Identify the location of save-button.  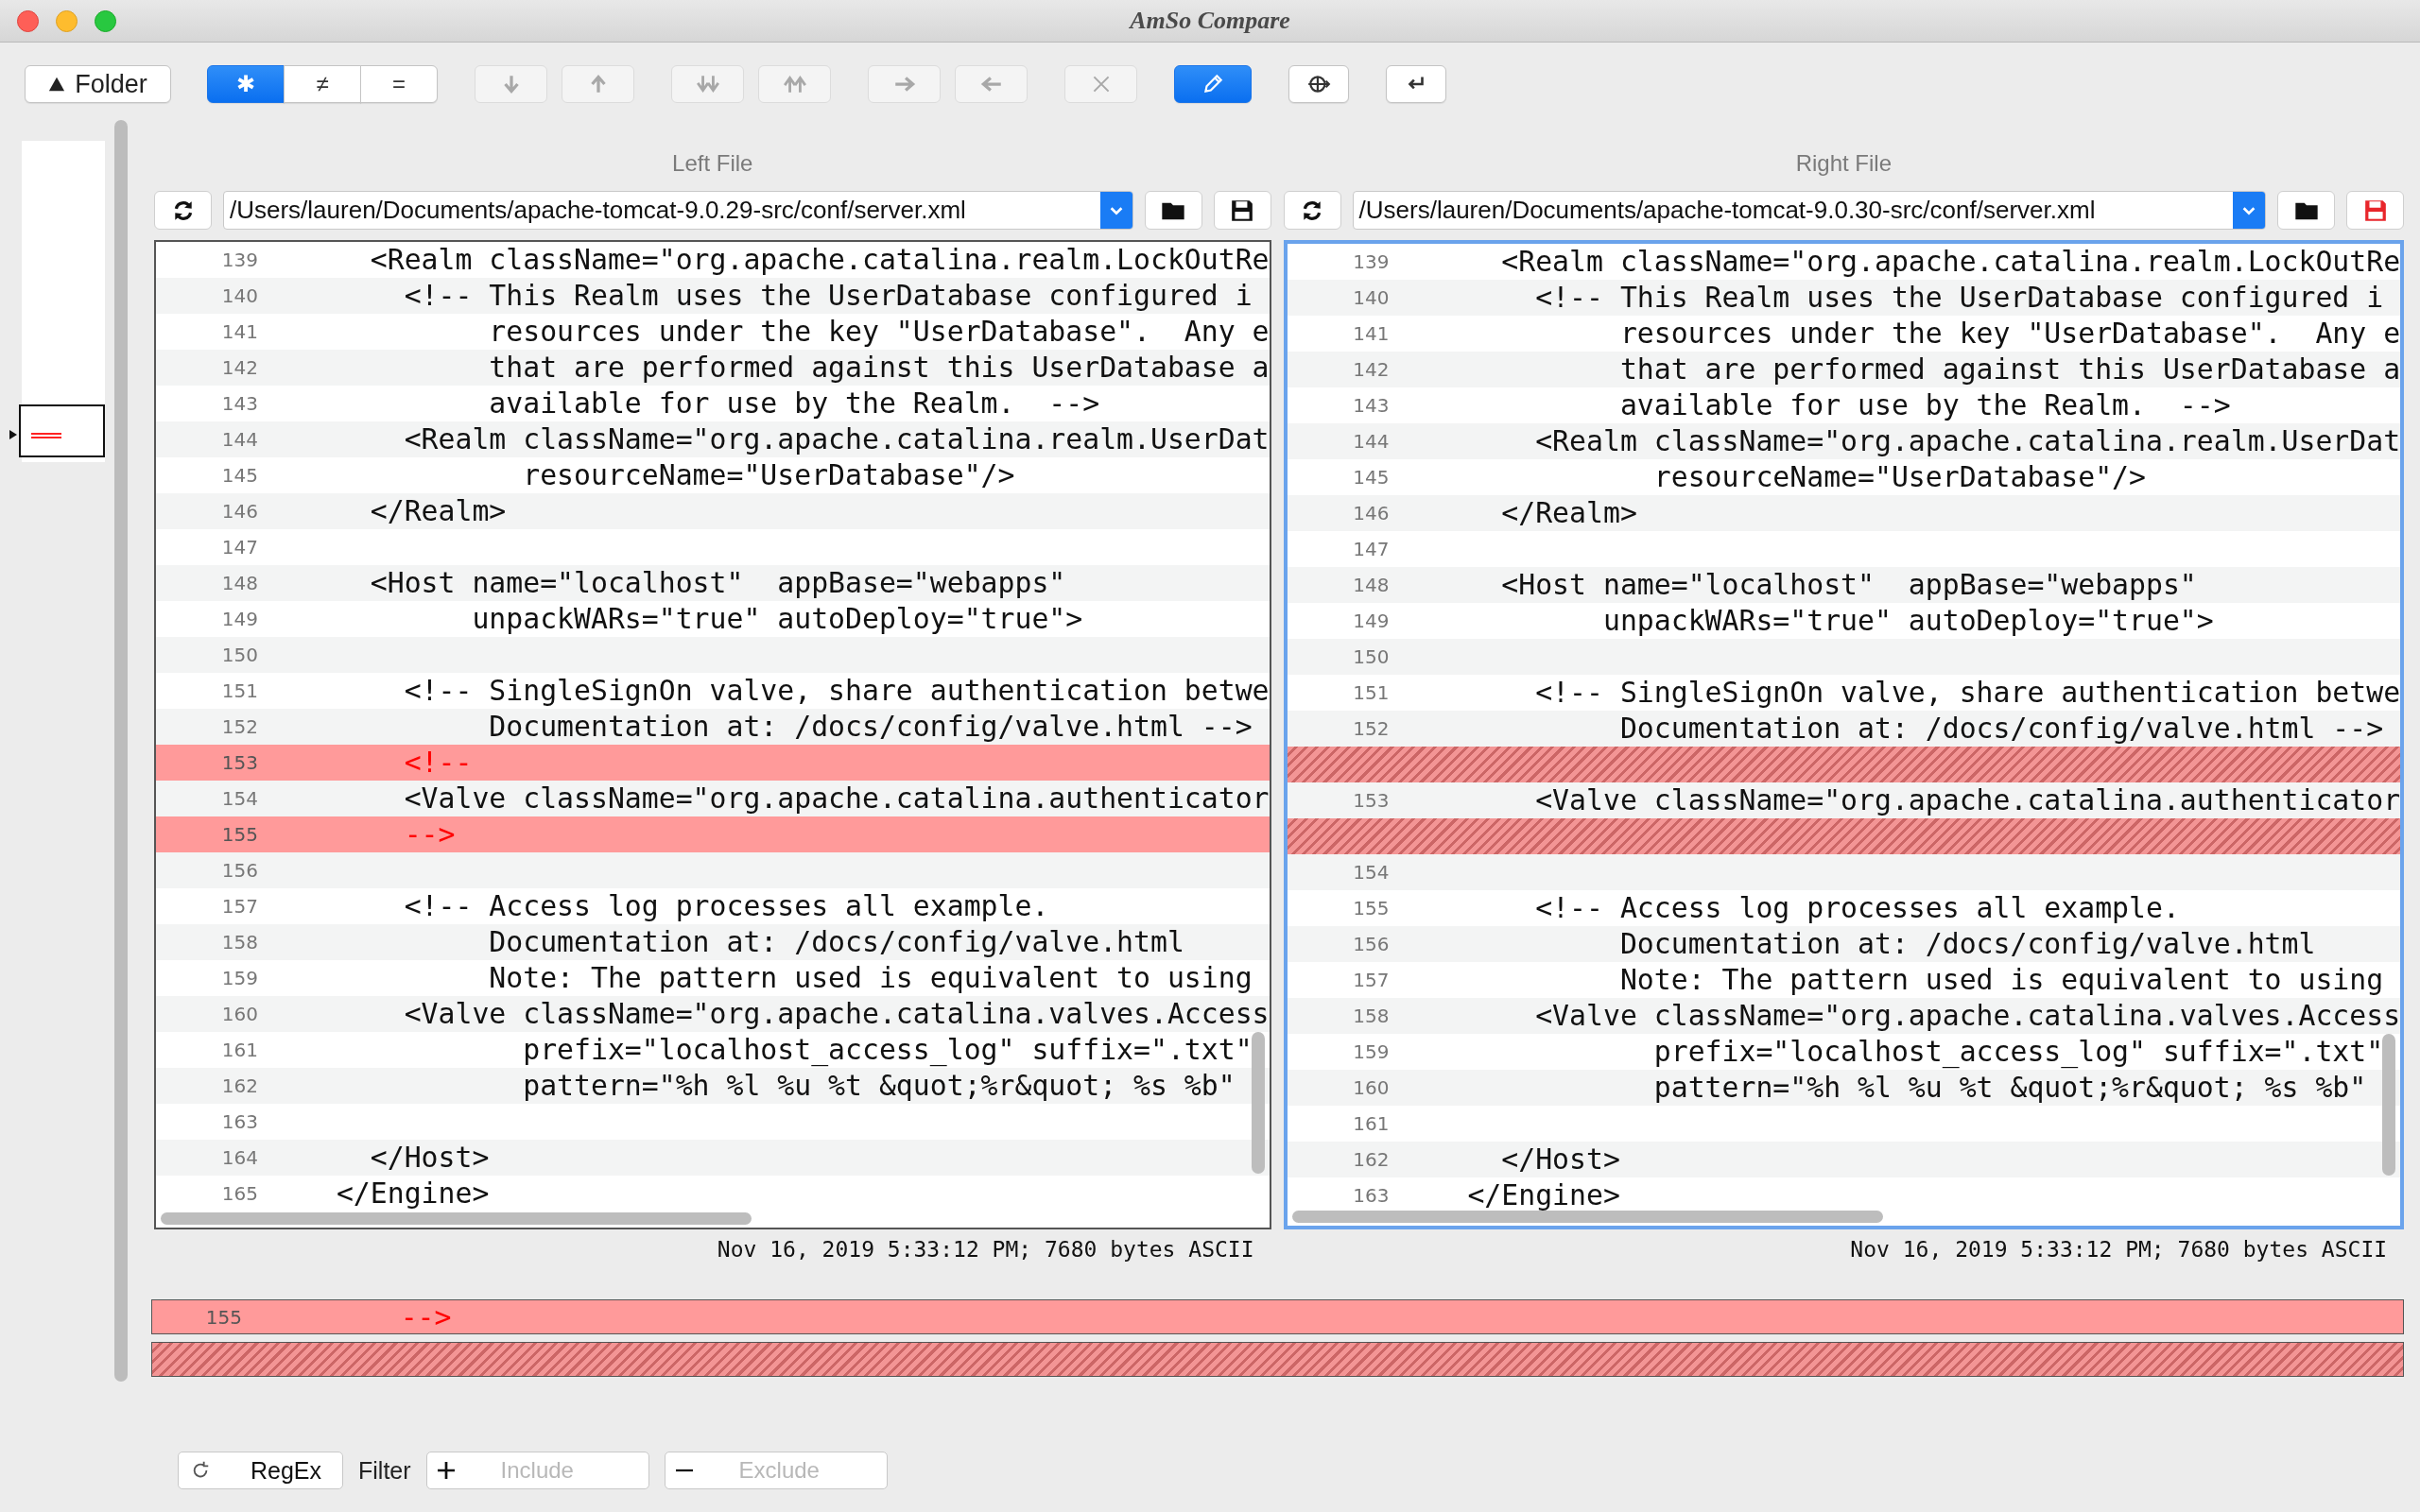
(1242, 210).